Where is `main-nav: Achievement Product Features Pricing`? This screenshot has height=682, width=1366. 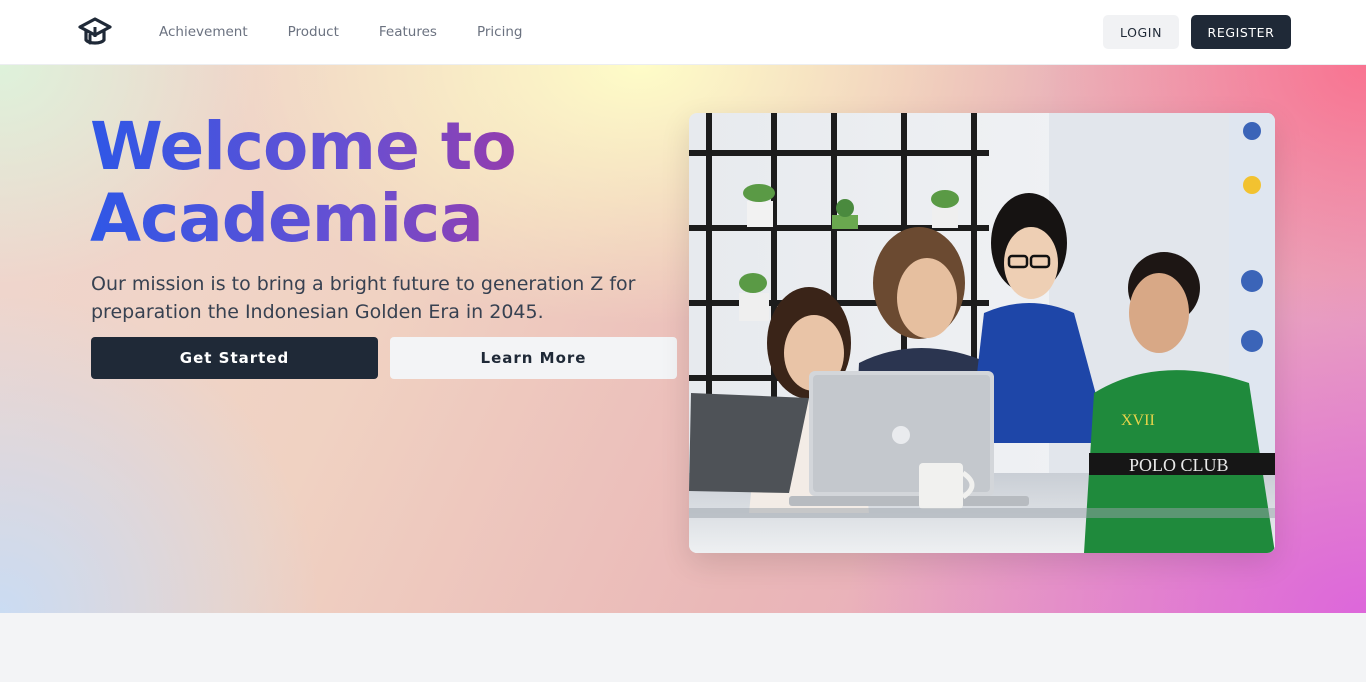 main-nav: Achievement Product Features Pricing is located at coordinates (340, 32).